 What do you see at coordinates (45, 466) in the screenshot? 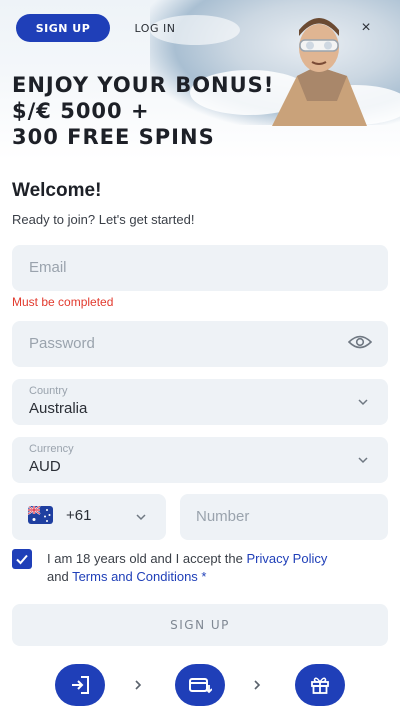
I see `currency-value: AUD` at bounding box center [45, 466].